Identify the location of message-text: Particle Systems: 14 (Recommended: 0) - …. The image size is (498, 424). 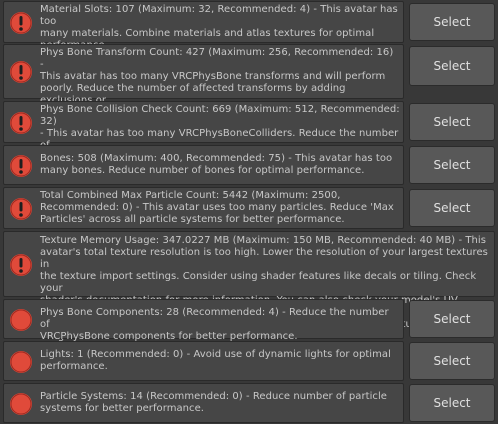
(213, 402).